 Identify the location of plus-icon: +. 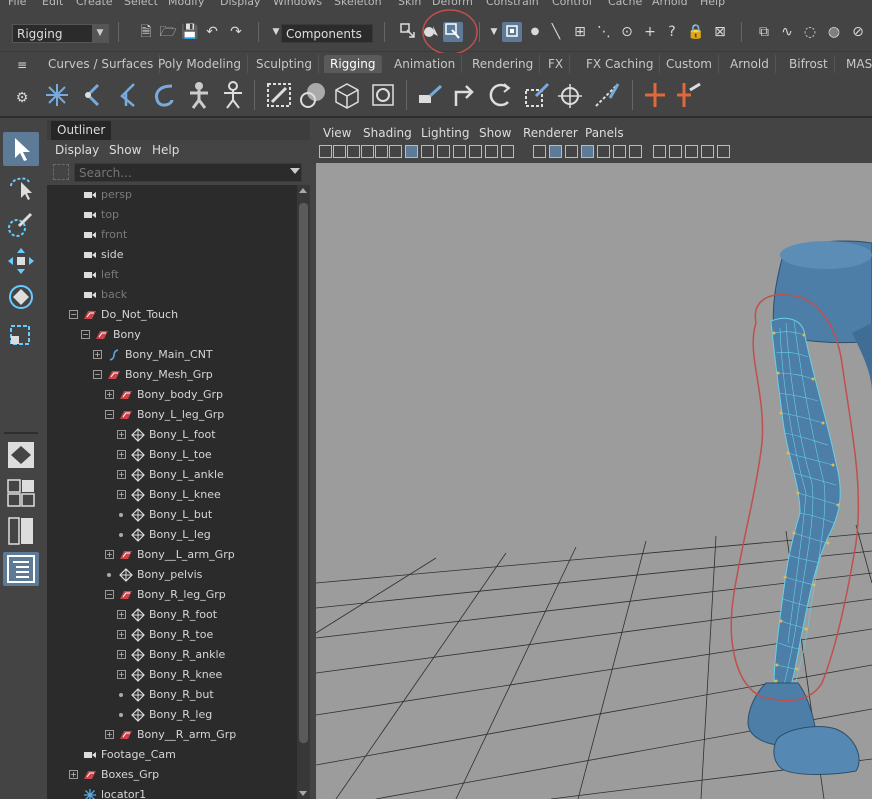
(650, 32).